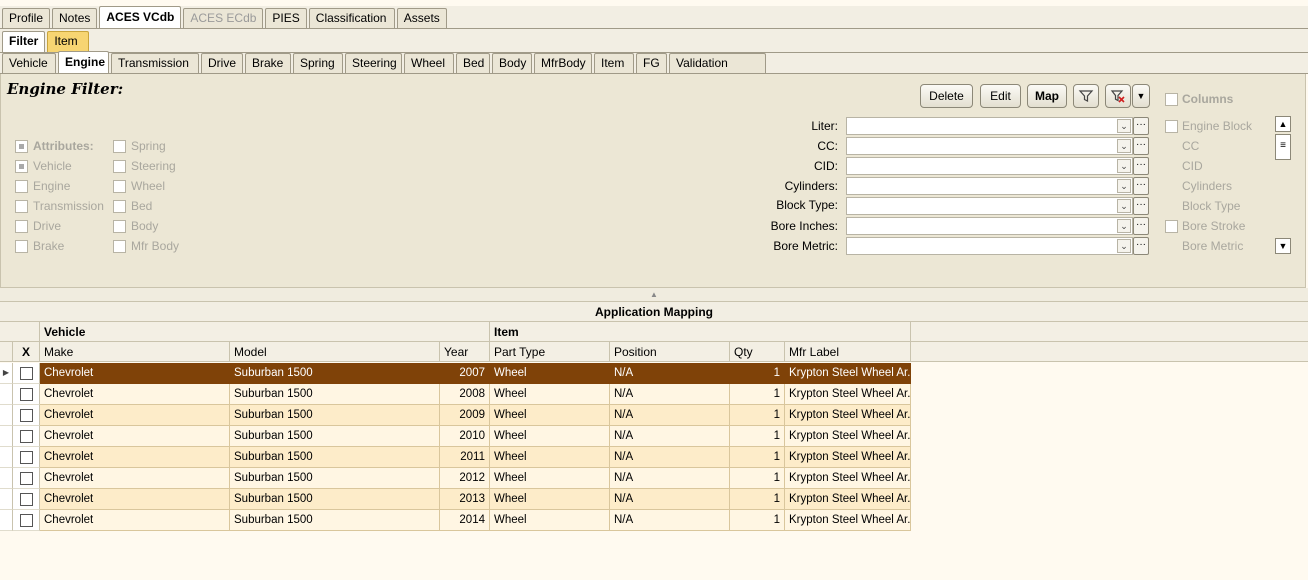  Describe the element at coordinates (155, 63) in the screenshot. I see `tab-transmission: Transmission` at that location.